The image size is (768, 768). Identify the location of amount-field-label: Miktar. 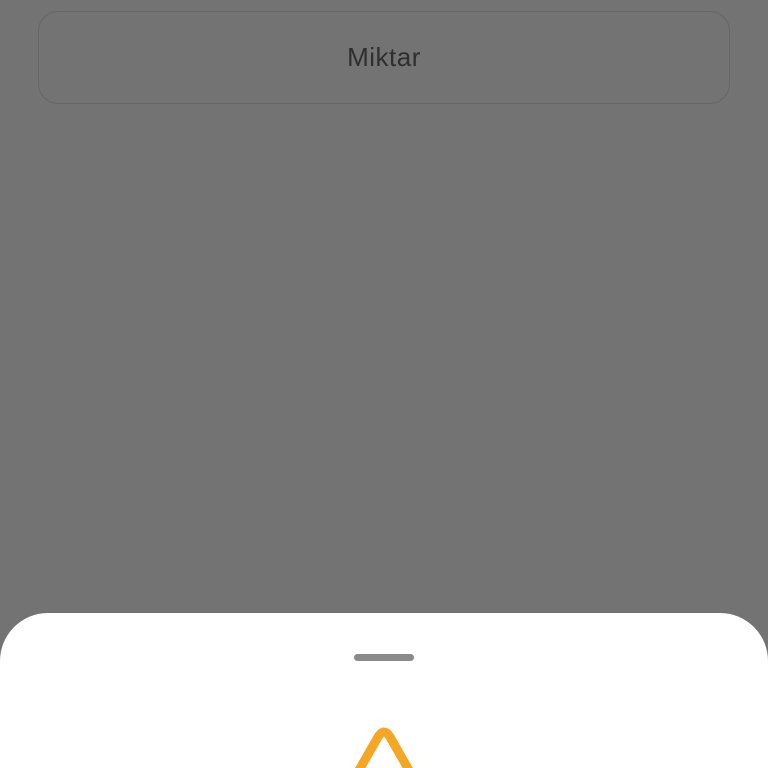
(384, 57).